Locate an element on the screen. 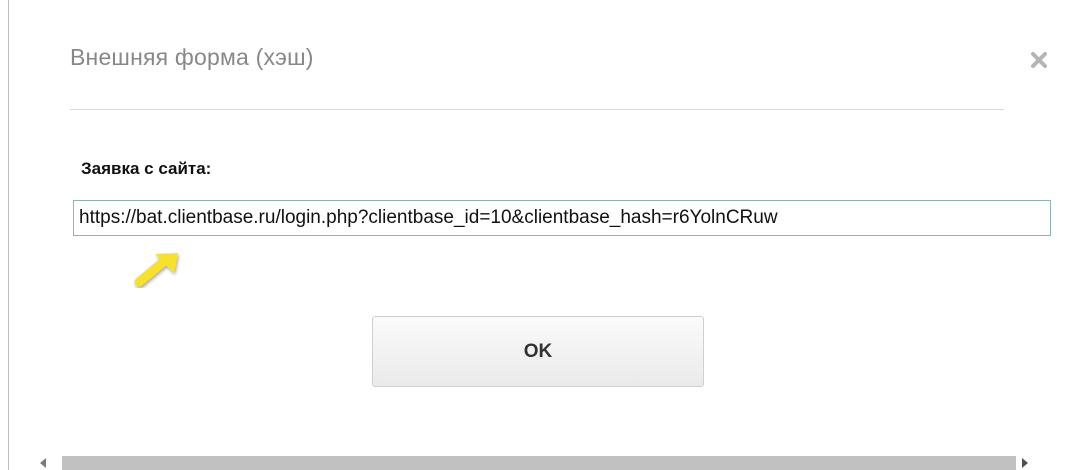 The image size is (1080, 470). horizontal-scrollbar is located at coordinates (538, 462).